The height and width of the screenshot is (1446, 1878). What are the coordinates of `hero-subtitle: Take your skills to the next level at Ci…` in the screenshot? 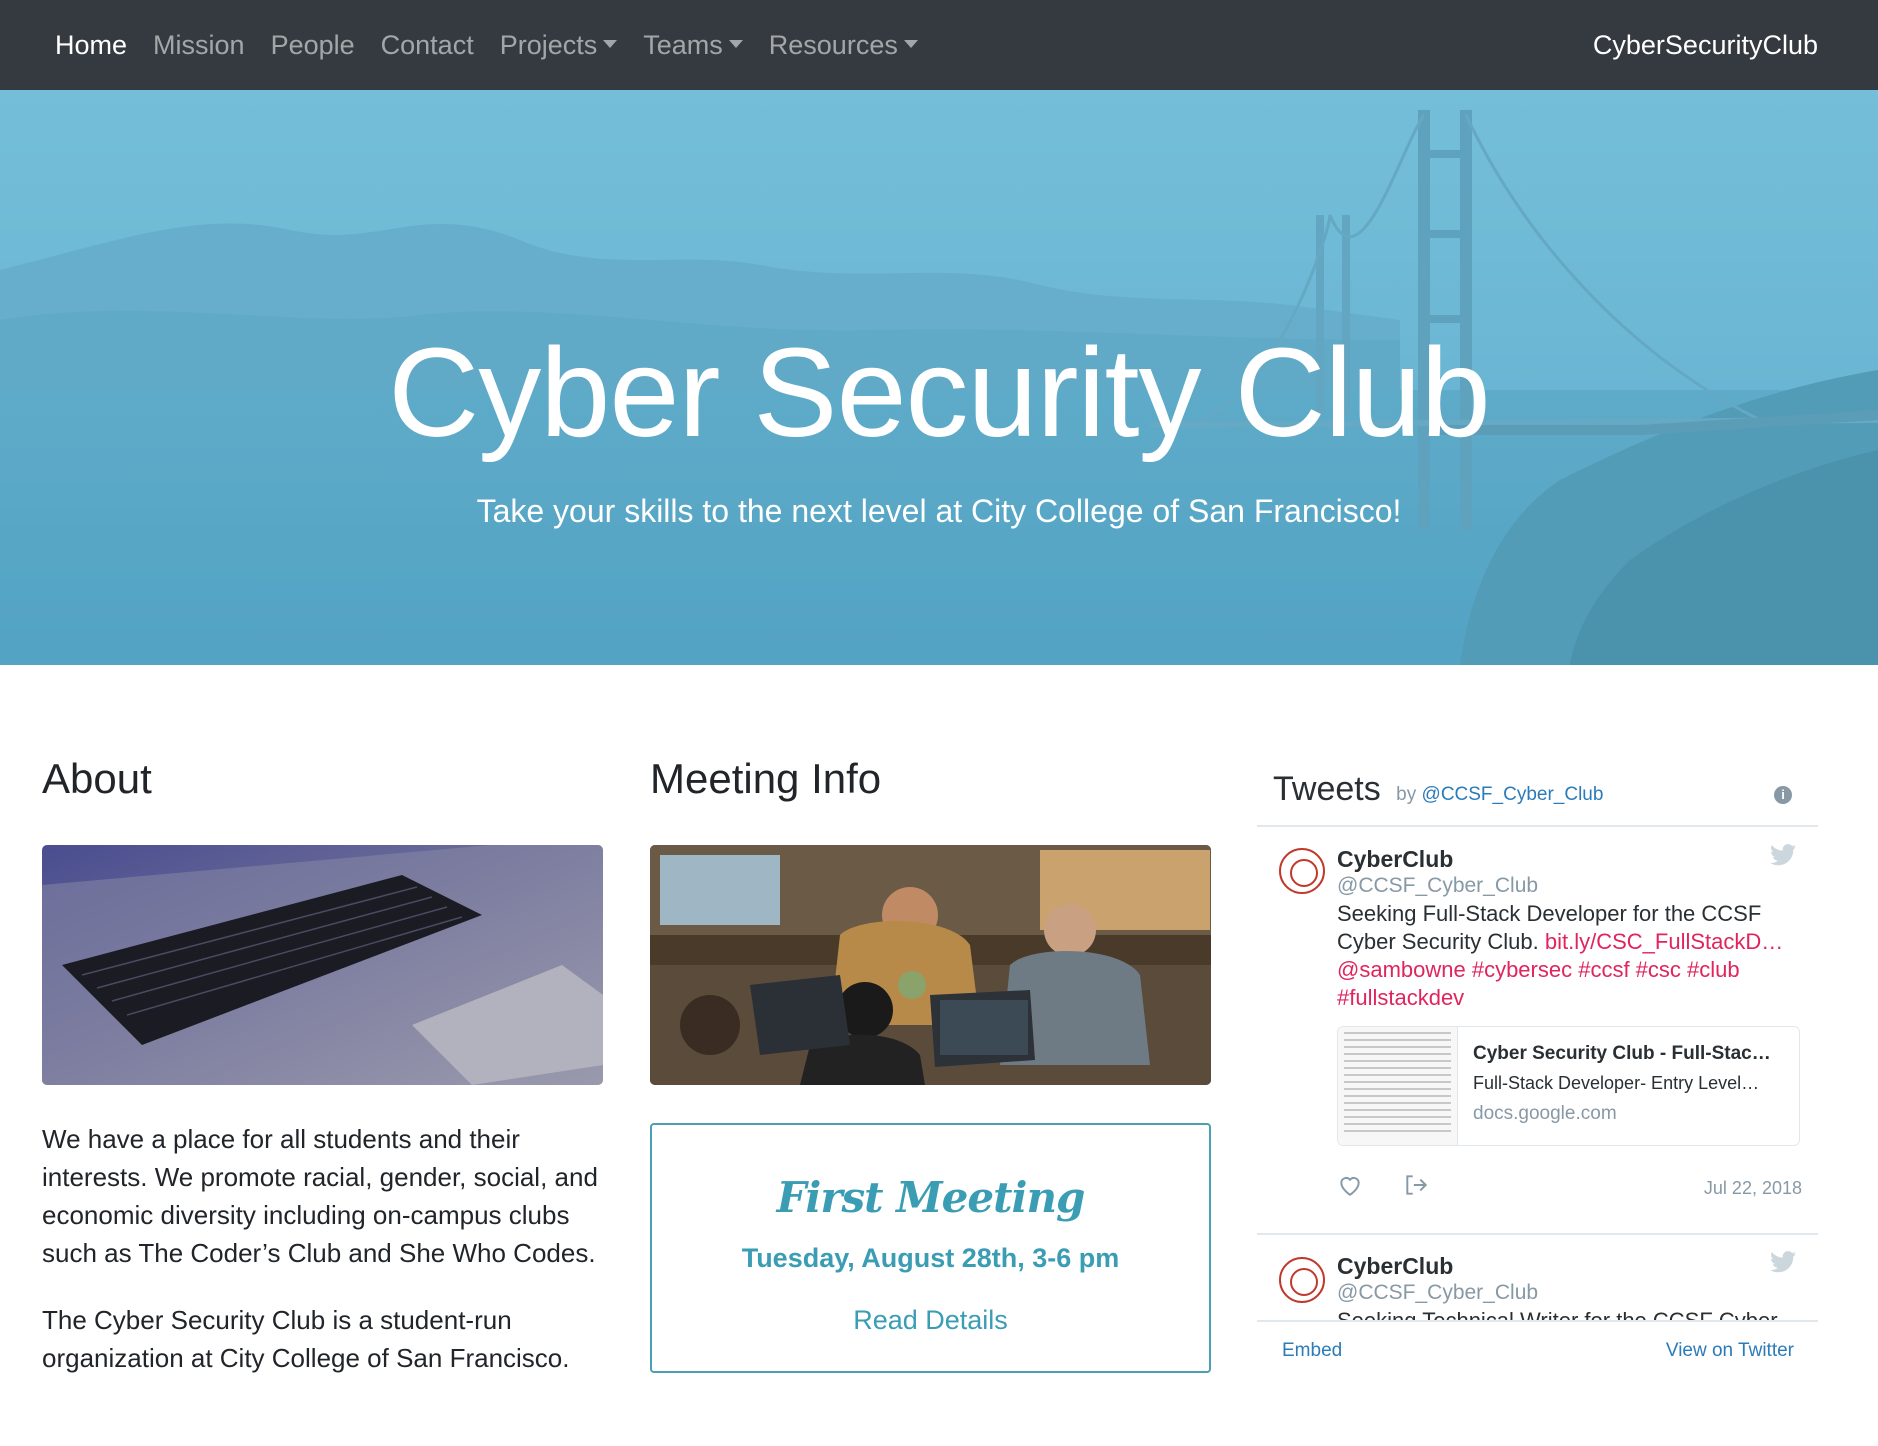 It's located at (939, 511).